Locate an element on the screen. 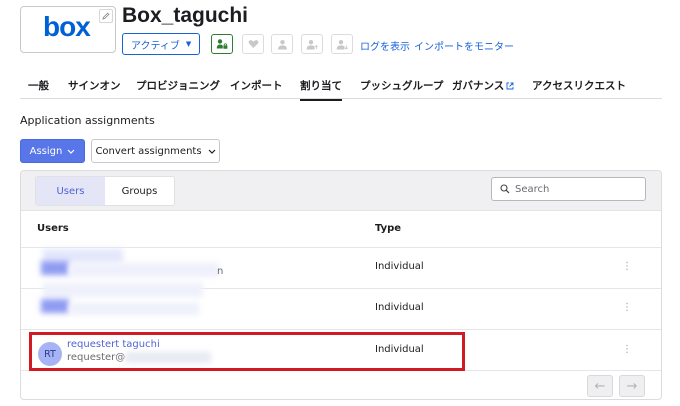 The image size is (680, 406). assign-button: Assign is located at coordinates (52, 151).